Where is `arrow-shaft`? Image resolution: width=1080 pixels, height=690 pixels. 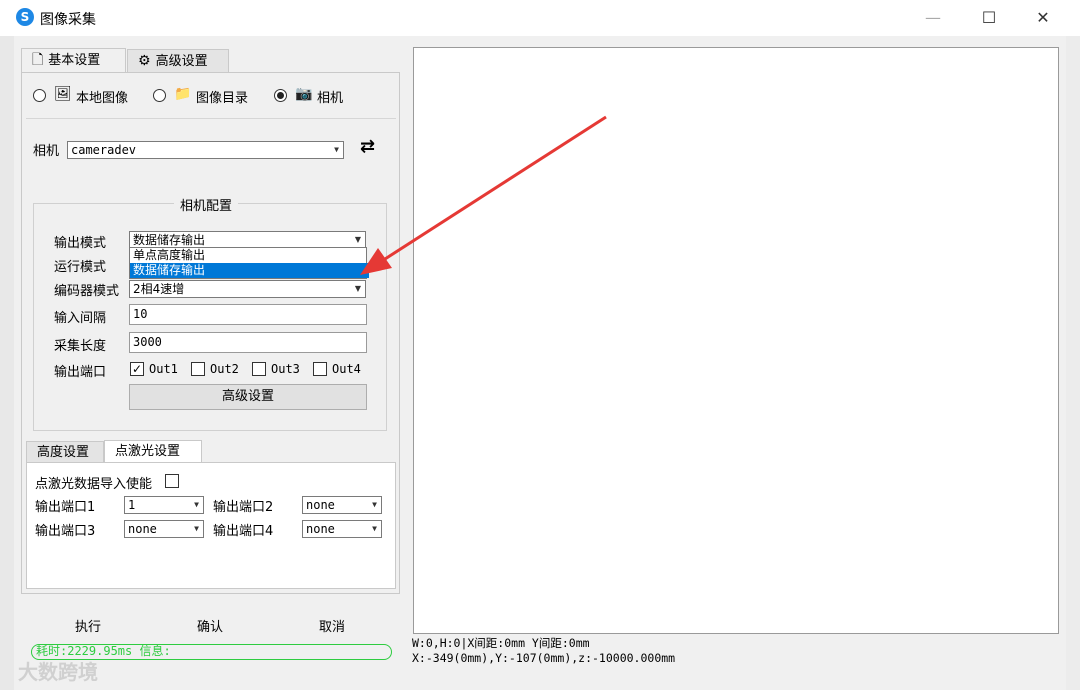
arrow-shaft is located at coordinates (495, 188).